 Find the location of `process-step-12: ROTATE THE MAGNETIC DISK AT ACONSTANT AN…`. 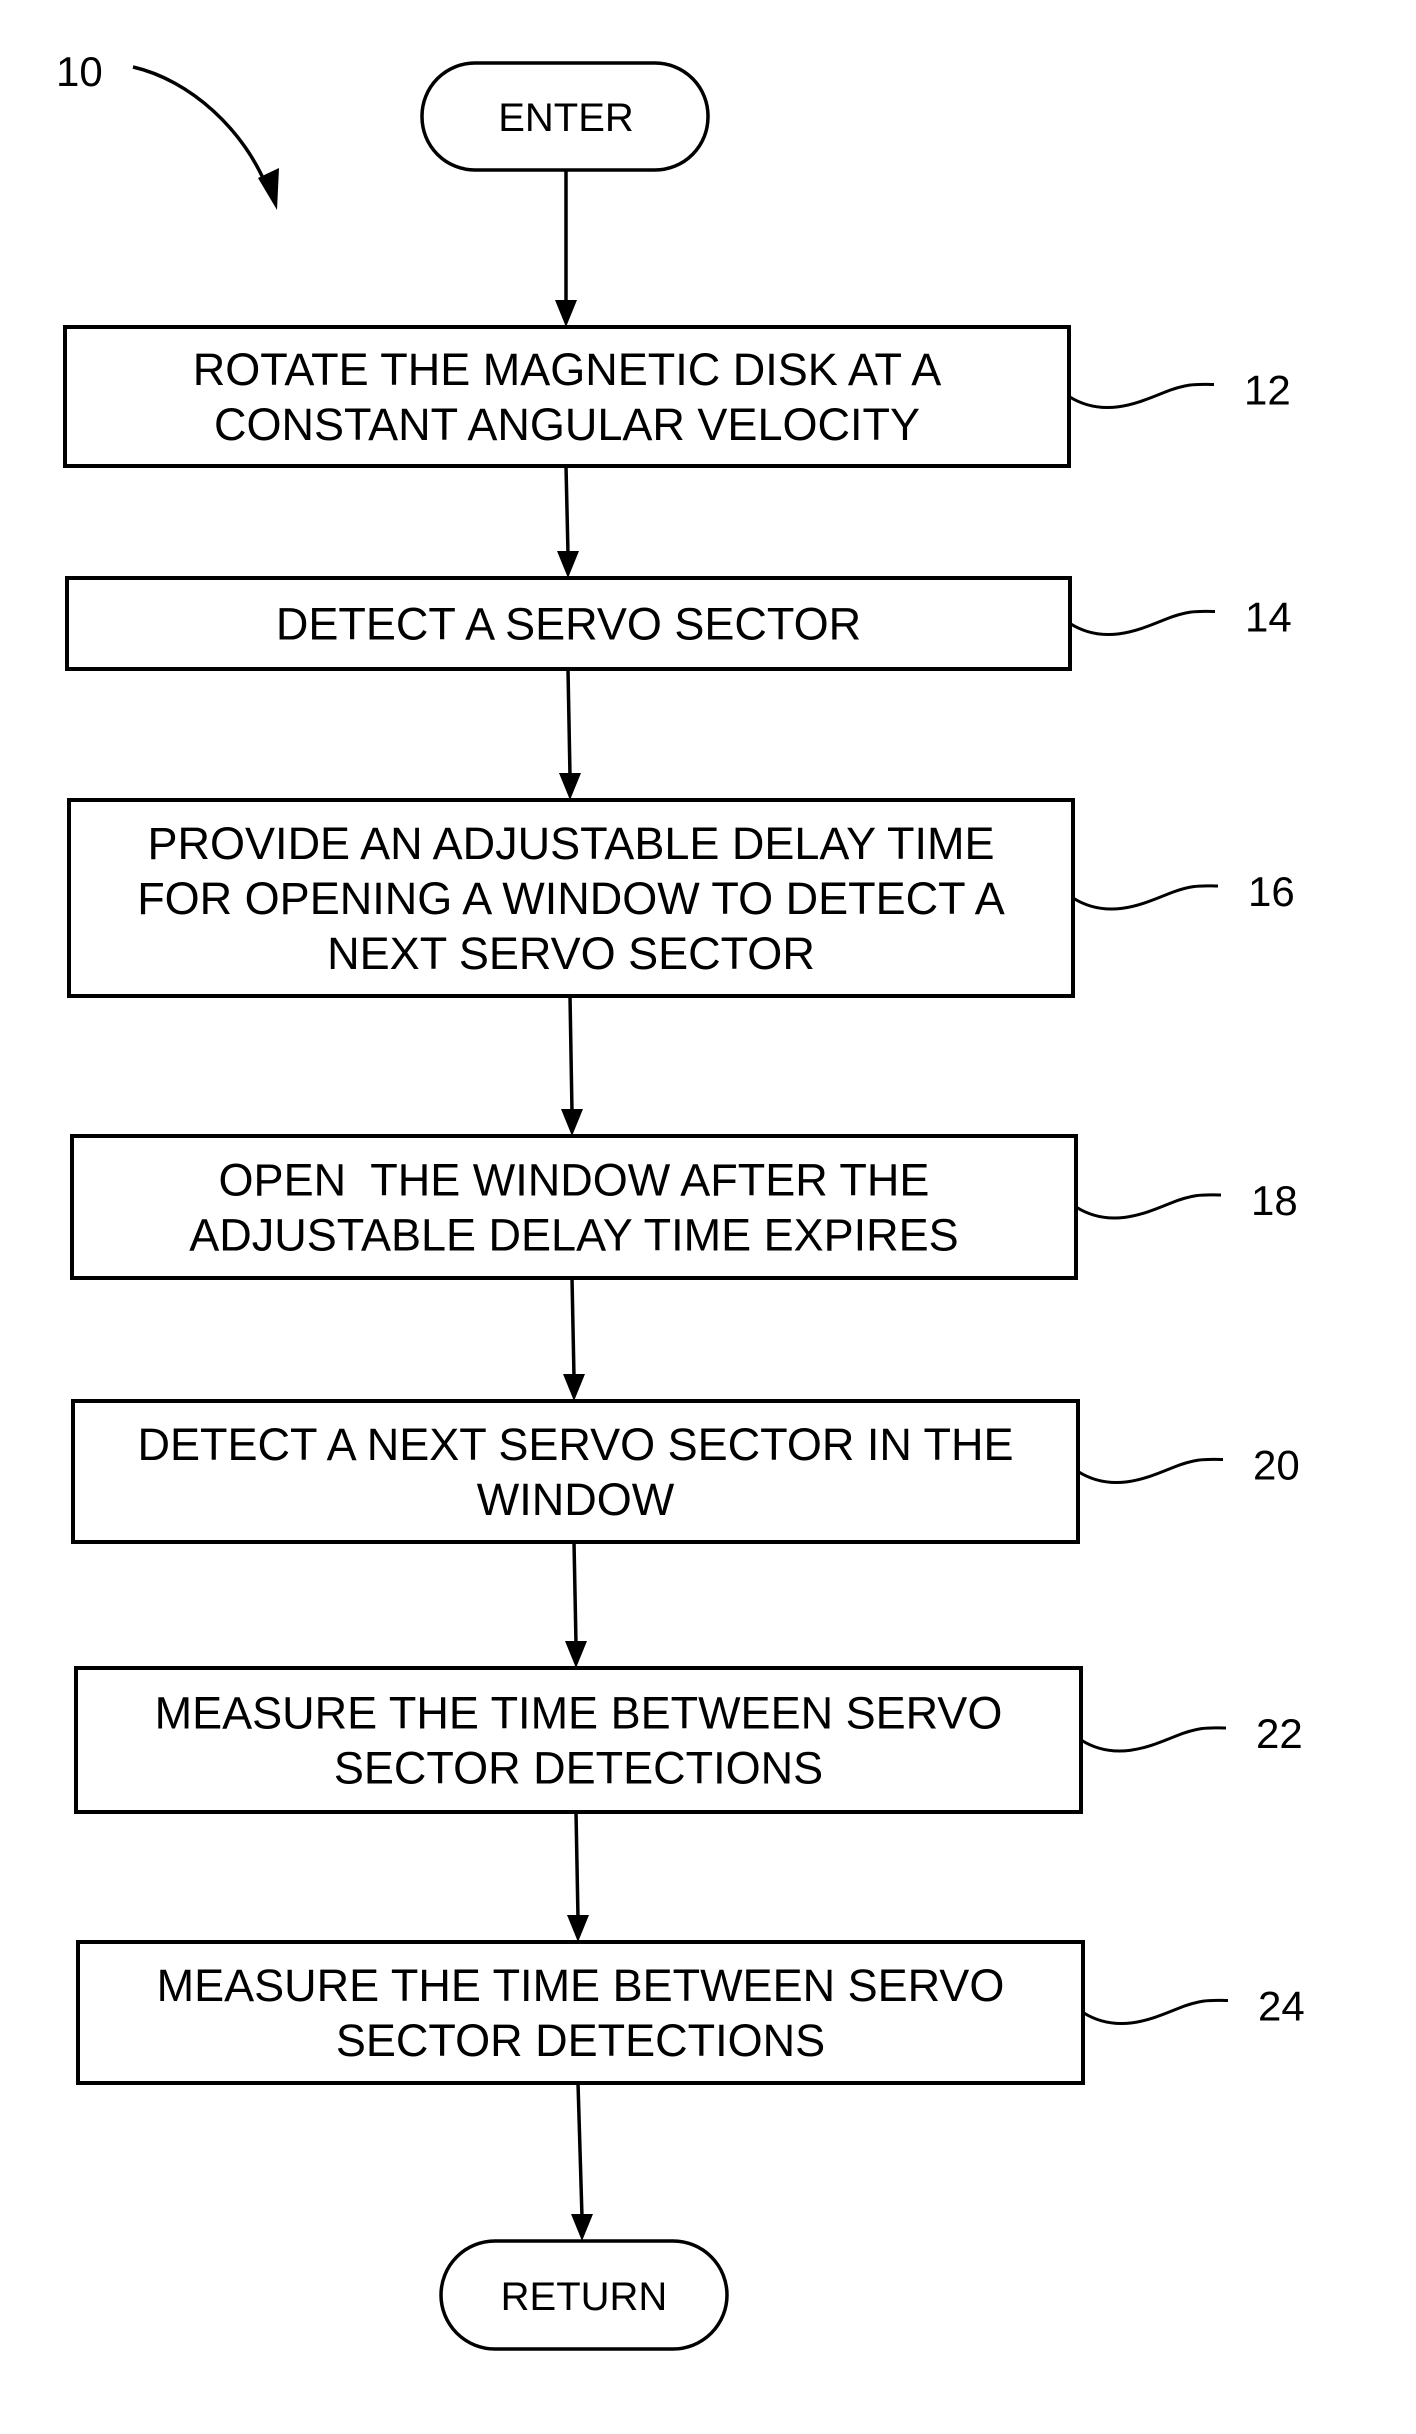

process-step-12: ROTATE THE MAGNETIC DISK AT ACONSTANT AN… is located at coordinates (677, 396).